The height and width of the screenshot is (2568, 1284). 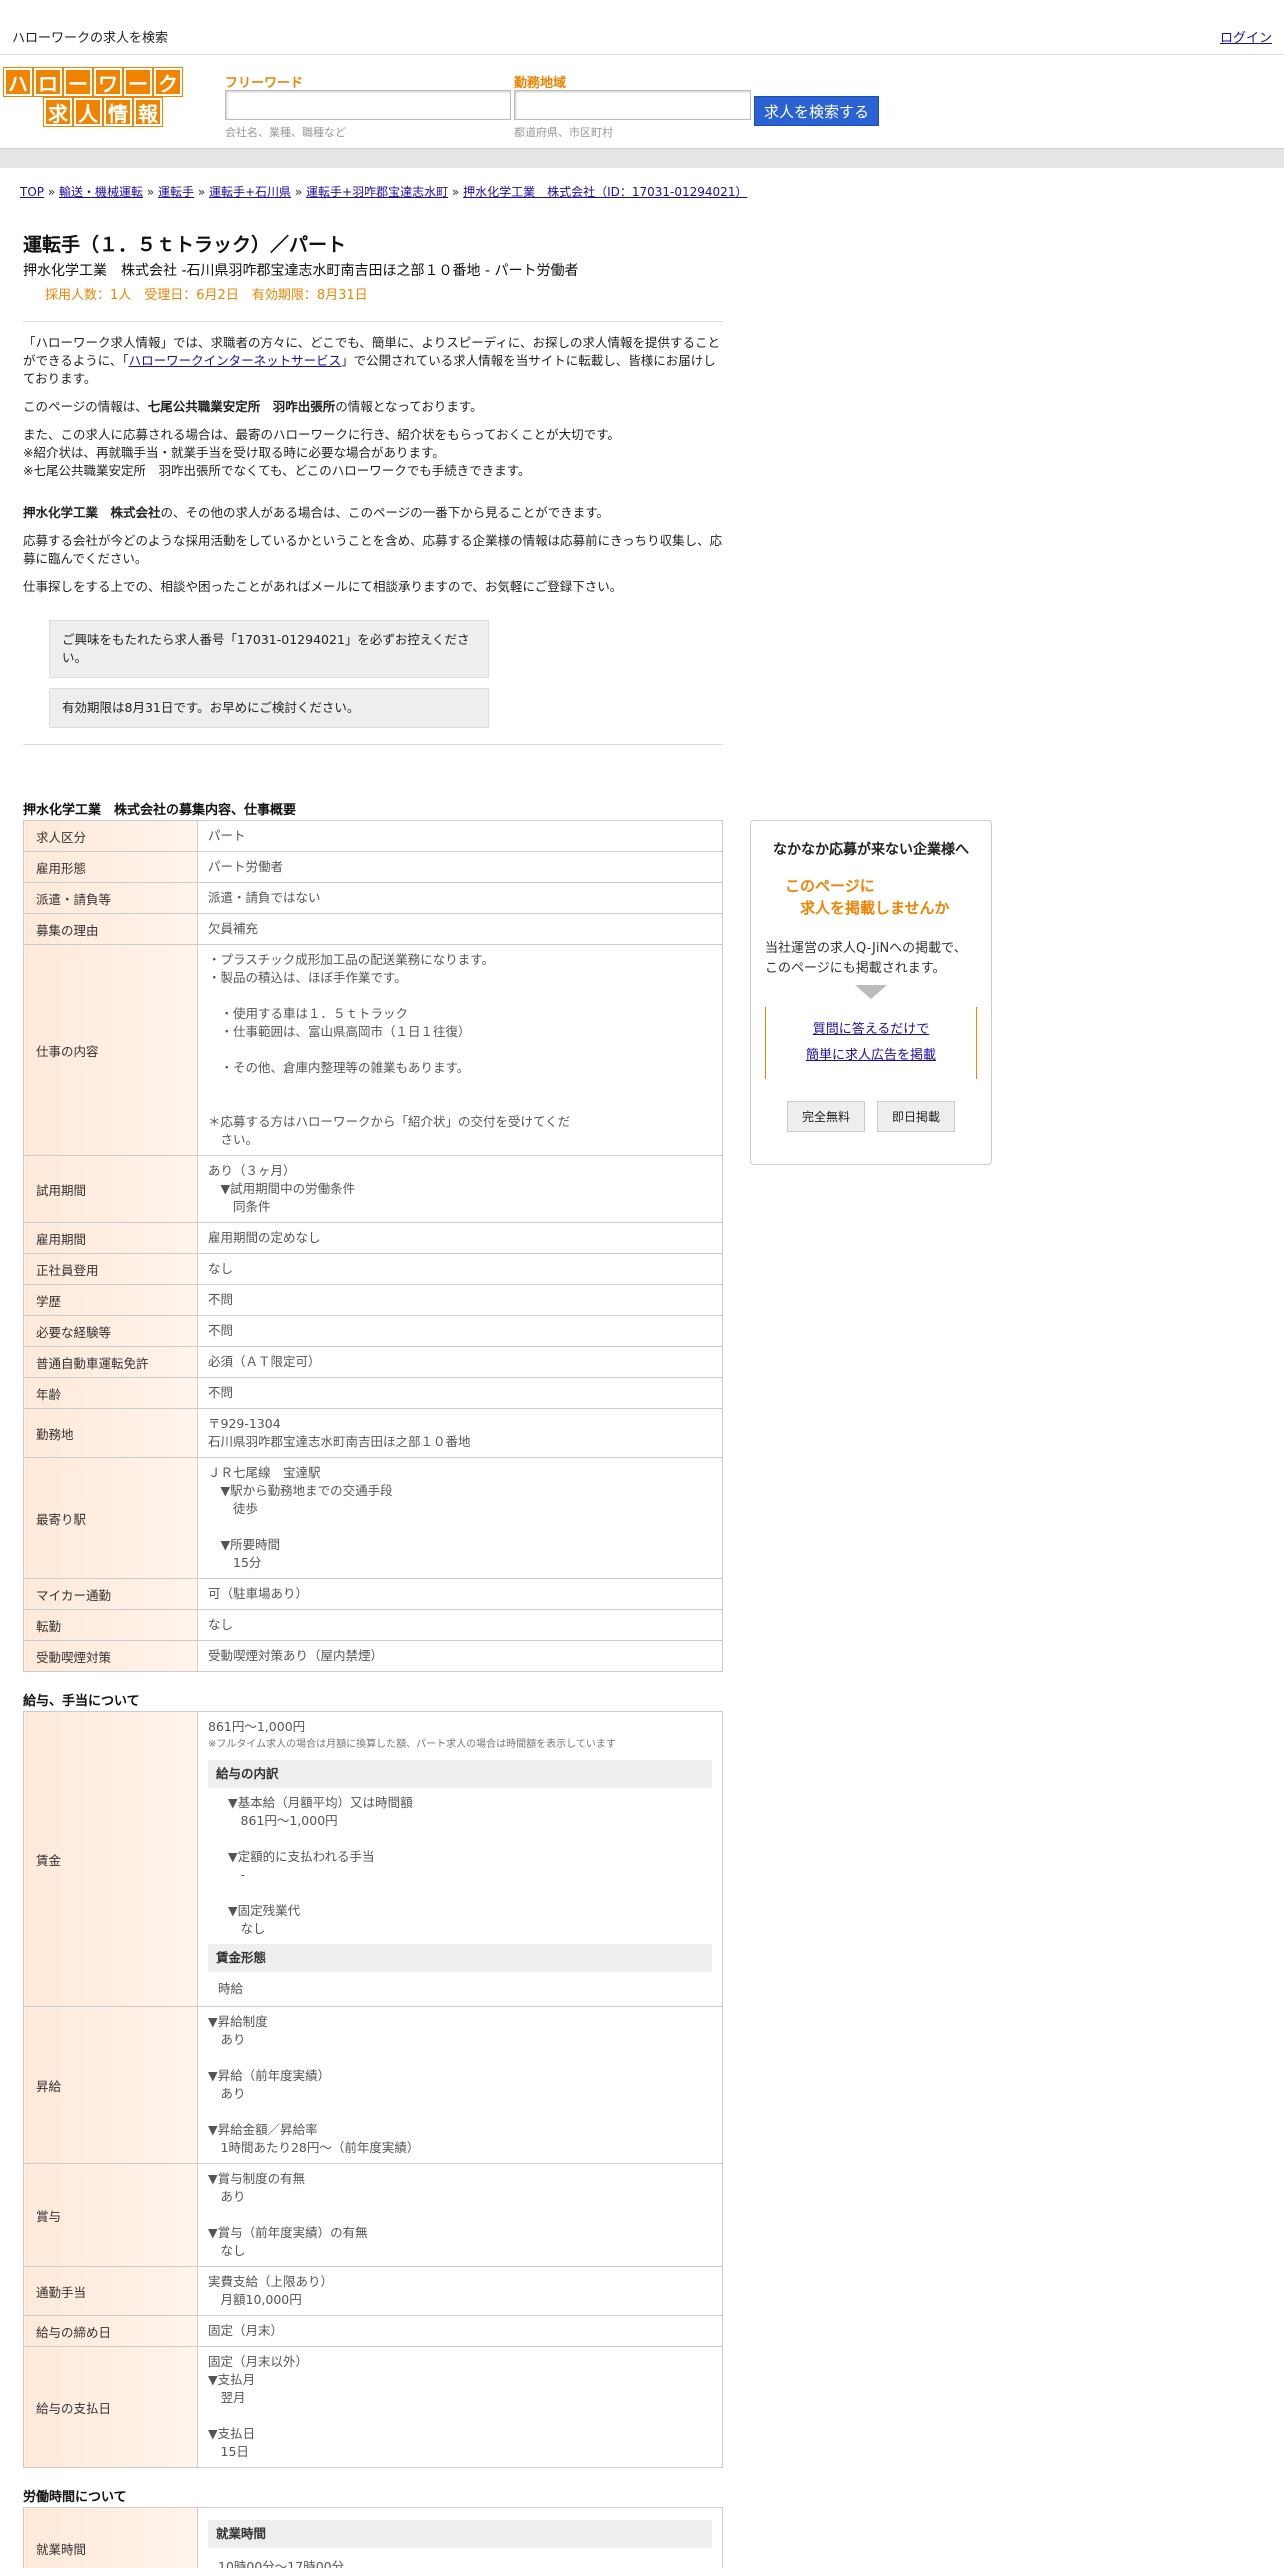 I want to click on table-row-r2-2: 学歴 不問, so click(x=373, y=1300).